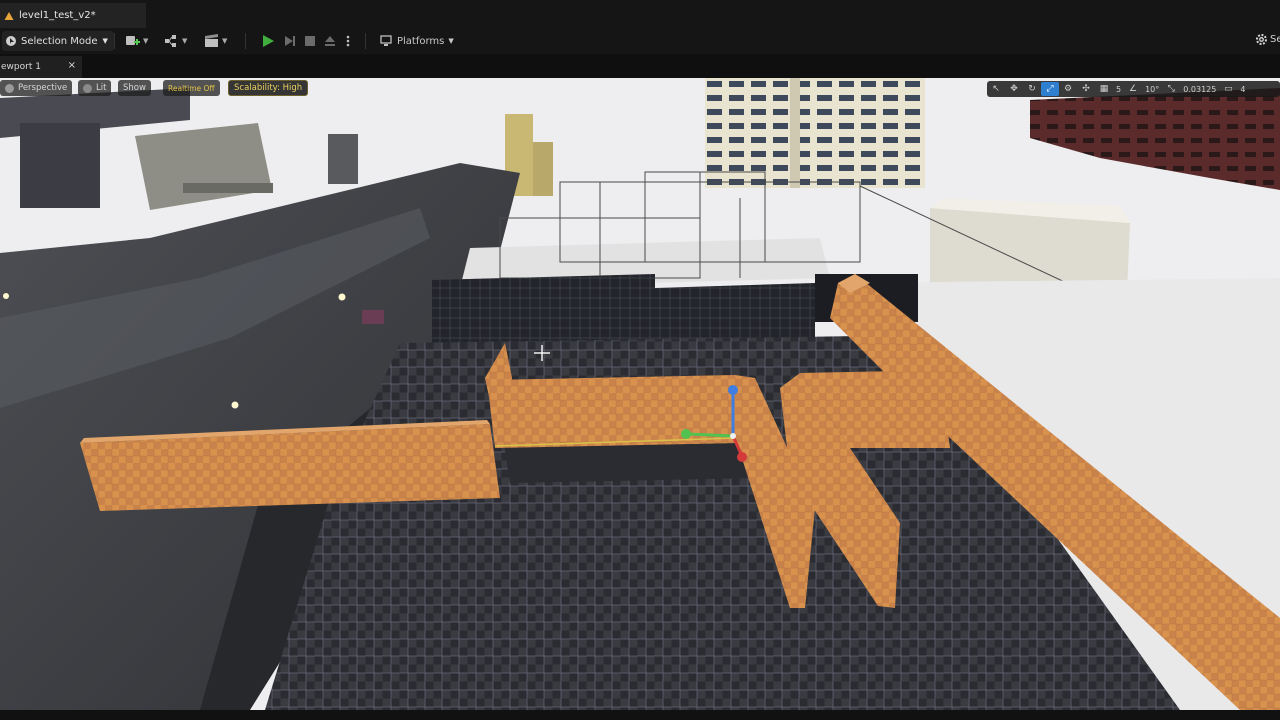 This screenshot has height=720, width=1280. I want to click on viewport-tab: ewport 1 ×, so click(41, 67).